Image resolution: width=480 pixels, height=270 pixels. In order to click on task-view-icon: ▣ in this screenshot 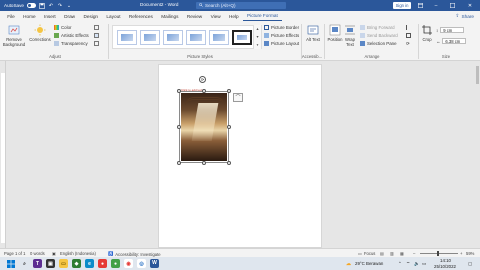, I will do `click(50, 263)`.